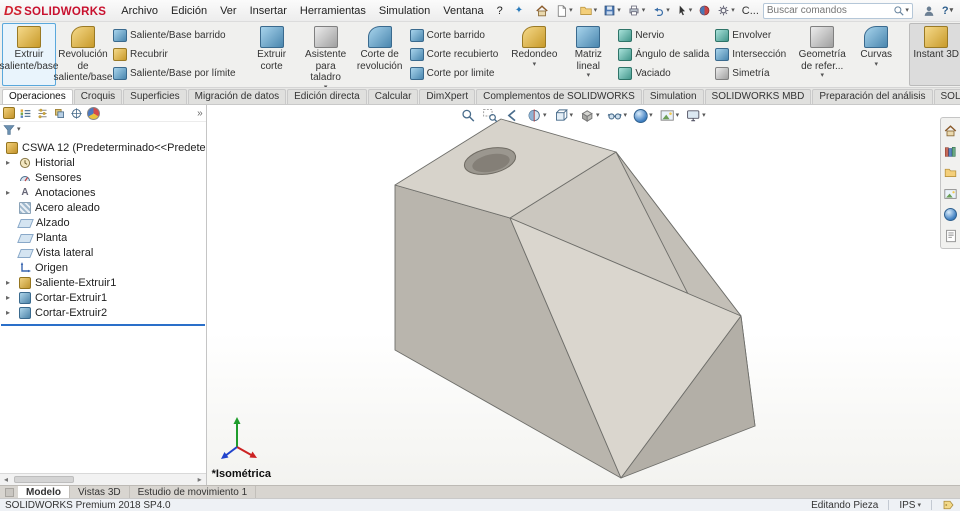  Describe the element at coordinates (103, 297) in the screenshot. I see `tree-item-cortar-extruir1: Cortar-Extruir1` at that location.